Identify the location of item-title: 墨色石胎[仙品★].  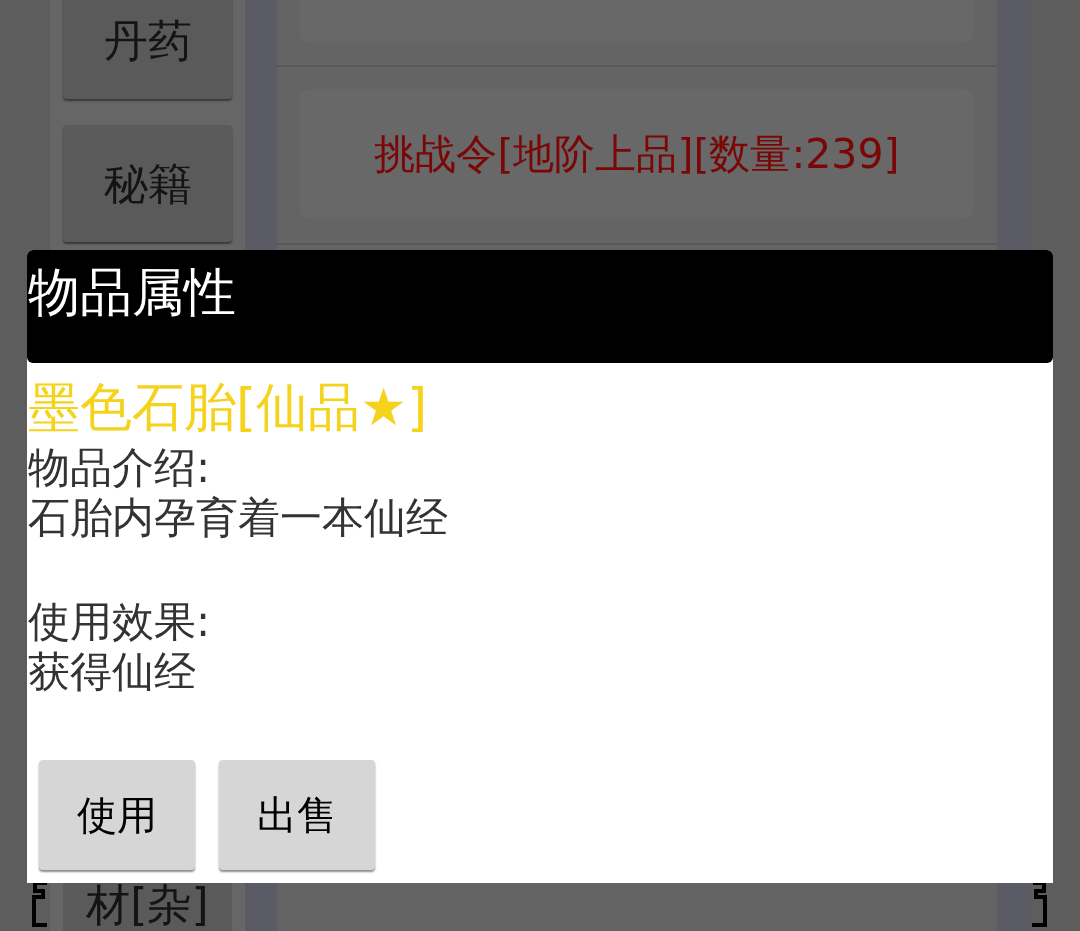
(228, 407).